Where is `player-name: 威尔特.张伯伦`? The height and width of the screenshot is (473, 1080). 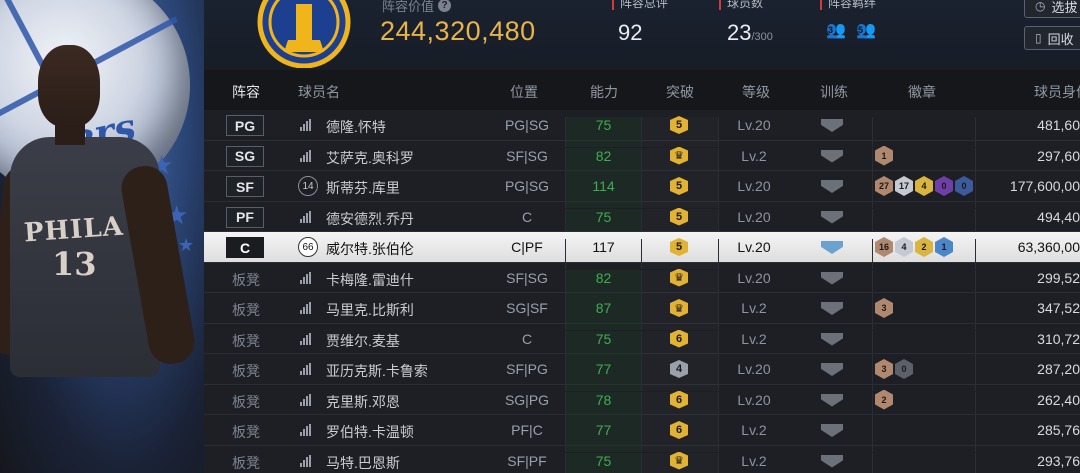 player-name: 威尔特.张伯伦 is located at coordinates (370, 249).